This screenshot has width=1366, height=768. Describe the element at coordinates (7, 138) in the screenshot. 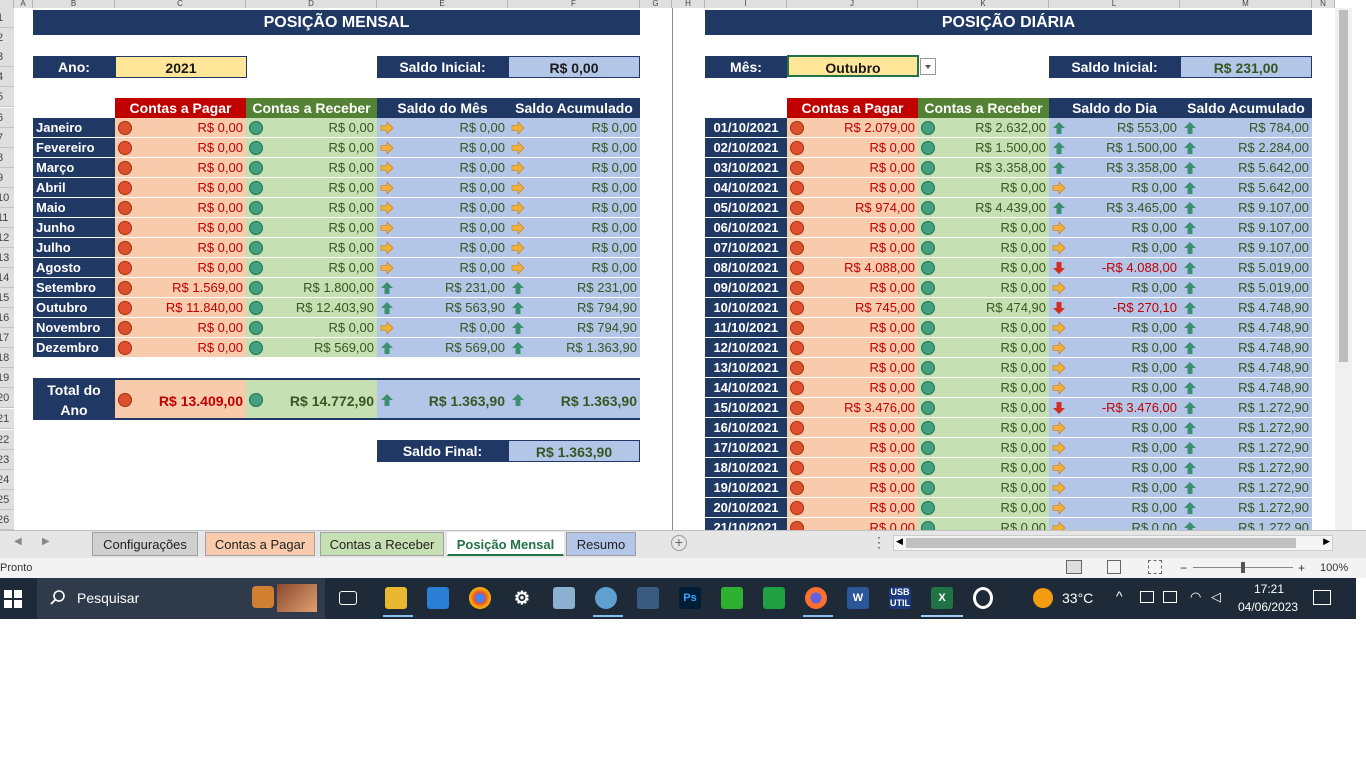

I see `row-header: 7` at that location.